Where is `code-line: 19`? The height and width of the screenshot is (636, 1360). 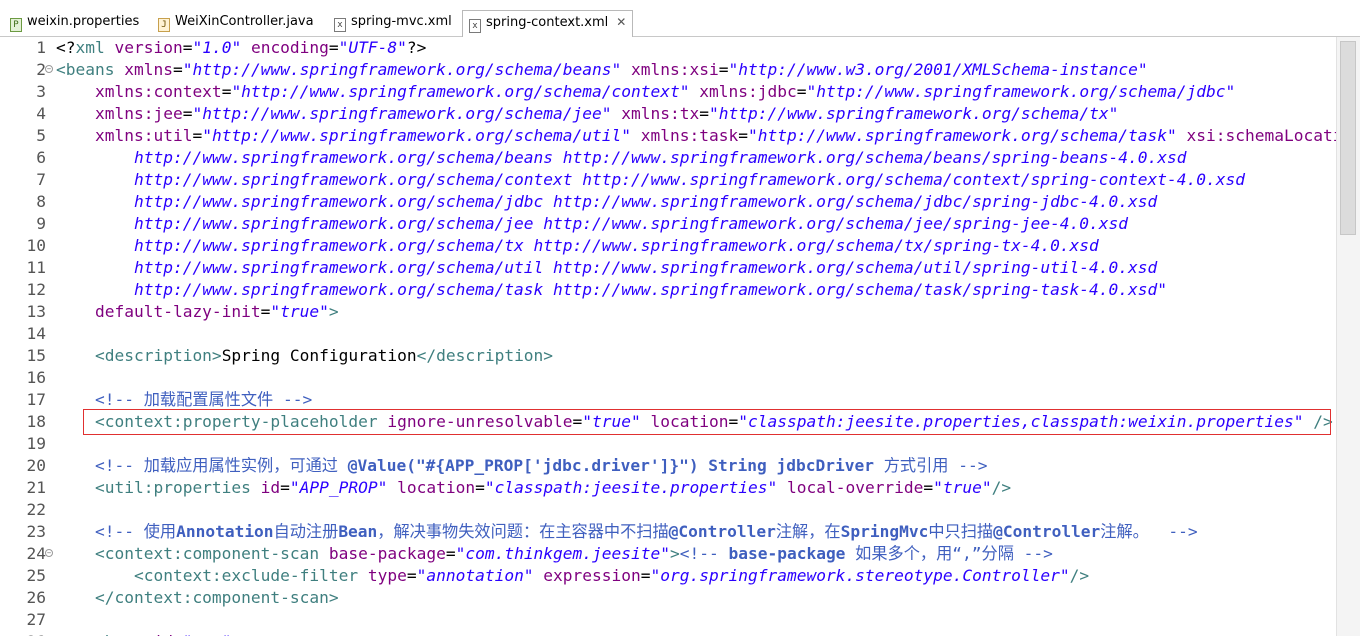 code-line: 19 is located at coordinates (668, 444).